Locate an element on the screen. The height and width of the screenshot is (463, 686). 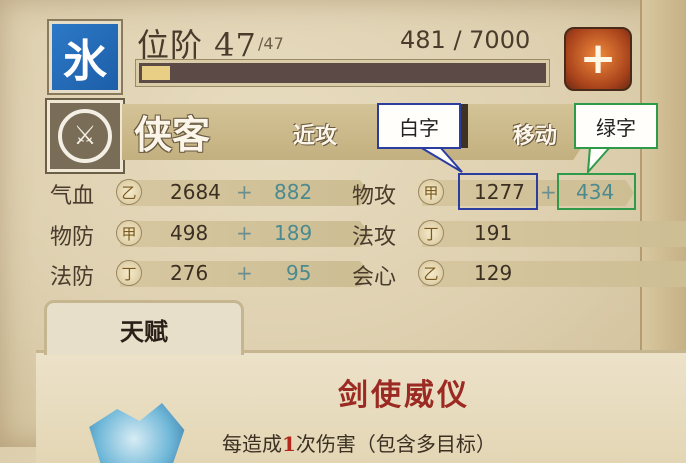
stat-row-phys-def: 物防 甲 498 + 189 is located at coordinates (210, 234).